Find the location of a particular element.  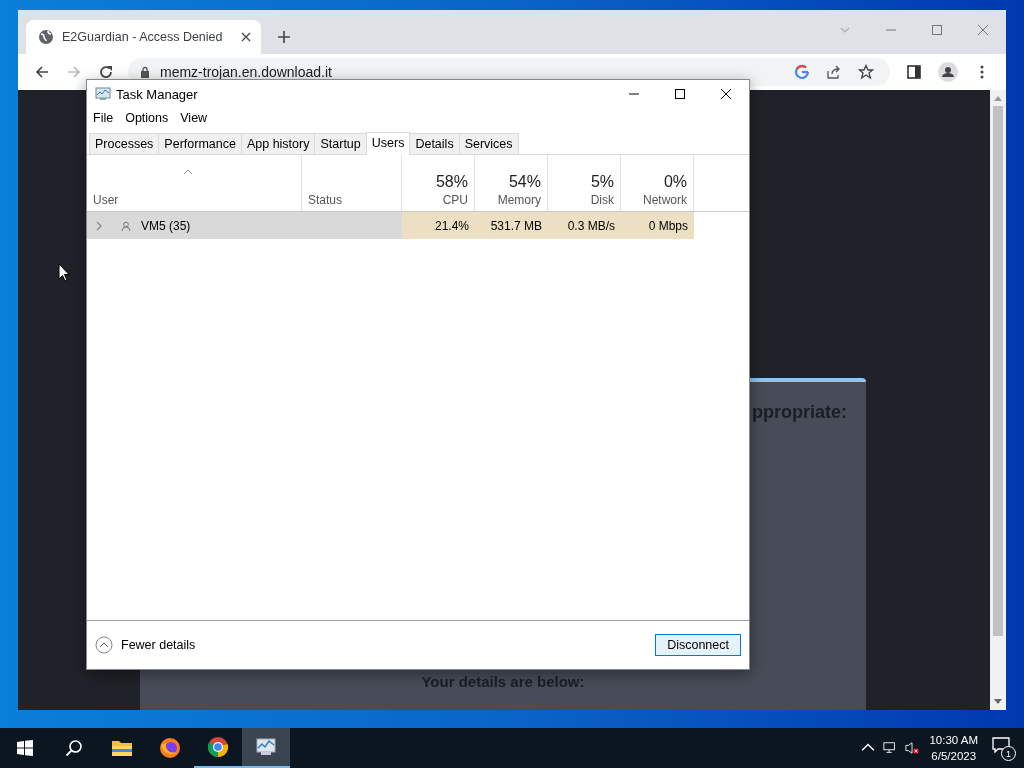

table-cell: 531.7 MB is located at coordinates (511, 225).